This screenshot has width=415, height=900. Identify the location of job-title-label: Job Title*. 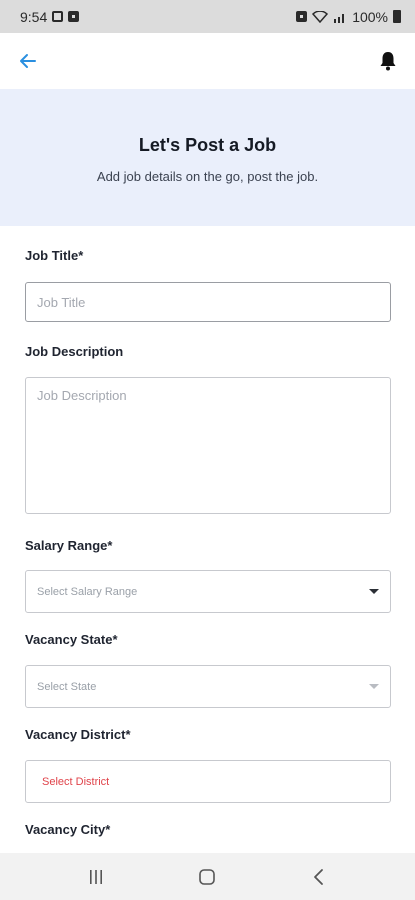
(54, 255).